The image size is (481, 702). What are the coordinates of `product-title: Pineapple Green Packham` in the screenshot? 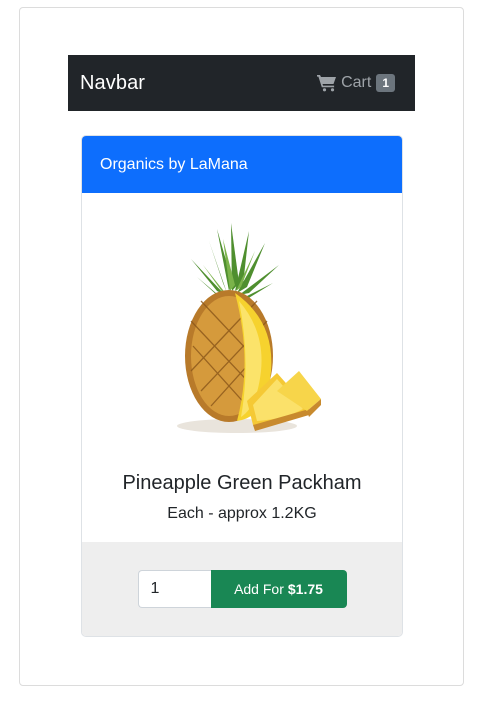 It's located at (242, 483).